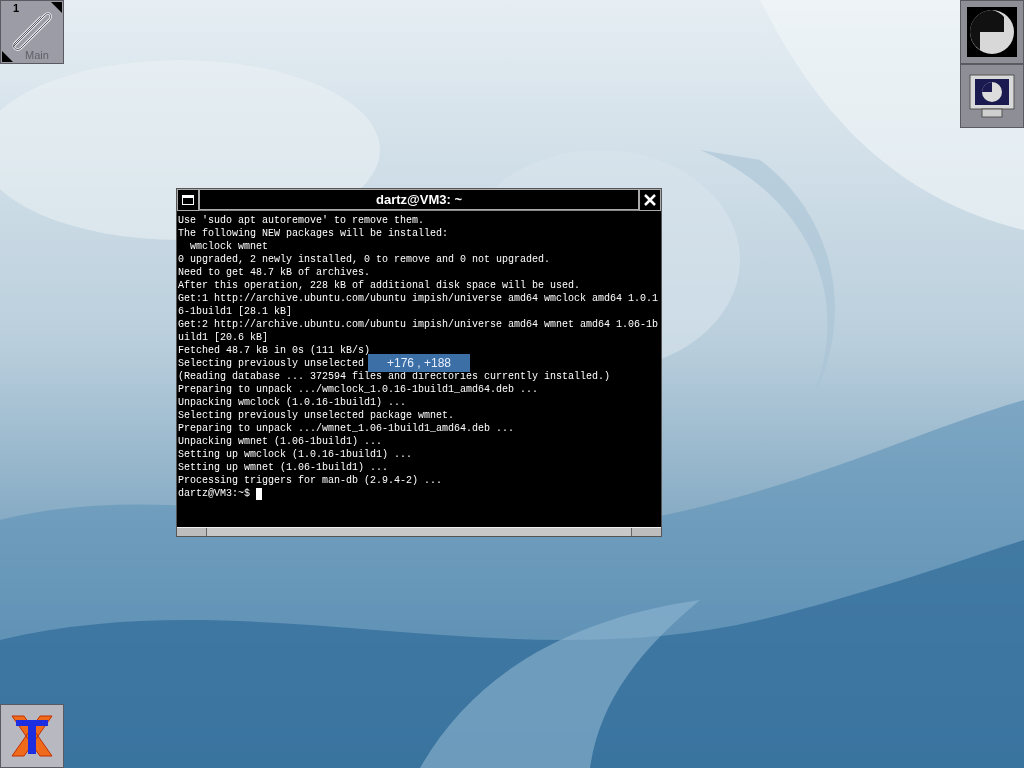 The image size is (1024, 768). What do you see at coordinates (316, 415) in the screenshot?
I see `terminal-line: Selecting previously unselected package wmnet.` at bounding box center [316, 415].